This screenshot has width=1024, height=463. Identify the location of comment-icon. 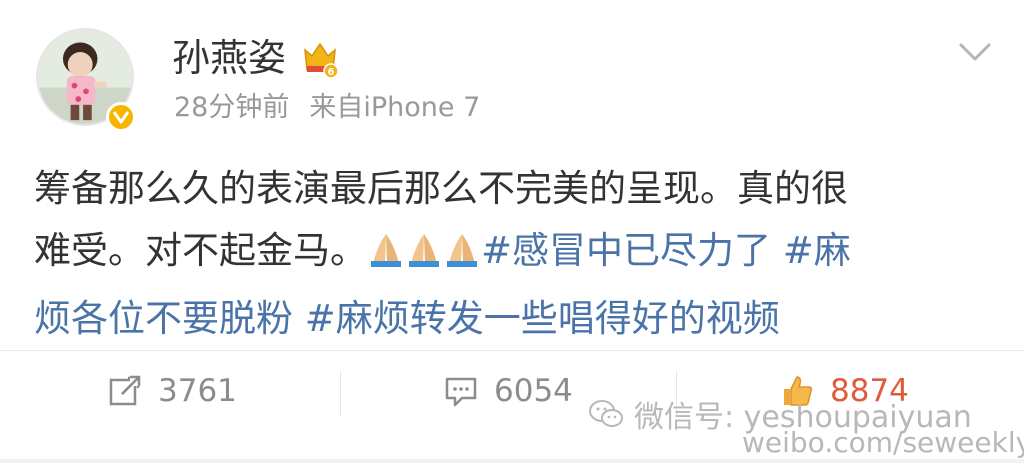
(461, 392).